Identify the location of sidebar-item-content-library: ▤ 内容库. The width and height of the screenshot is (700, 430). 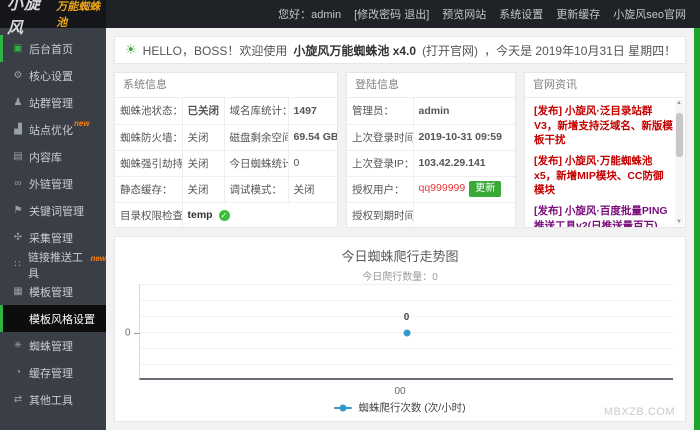
(53, 156).